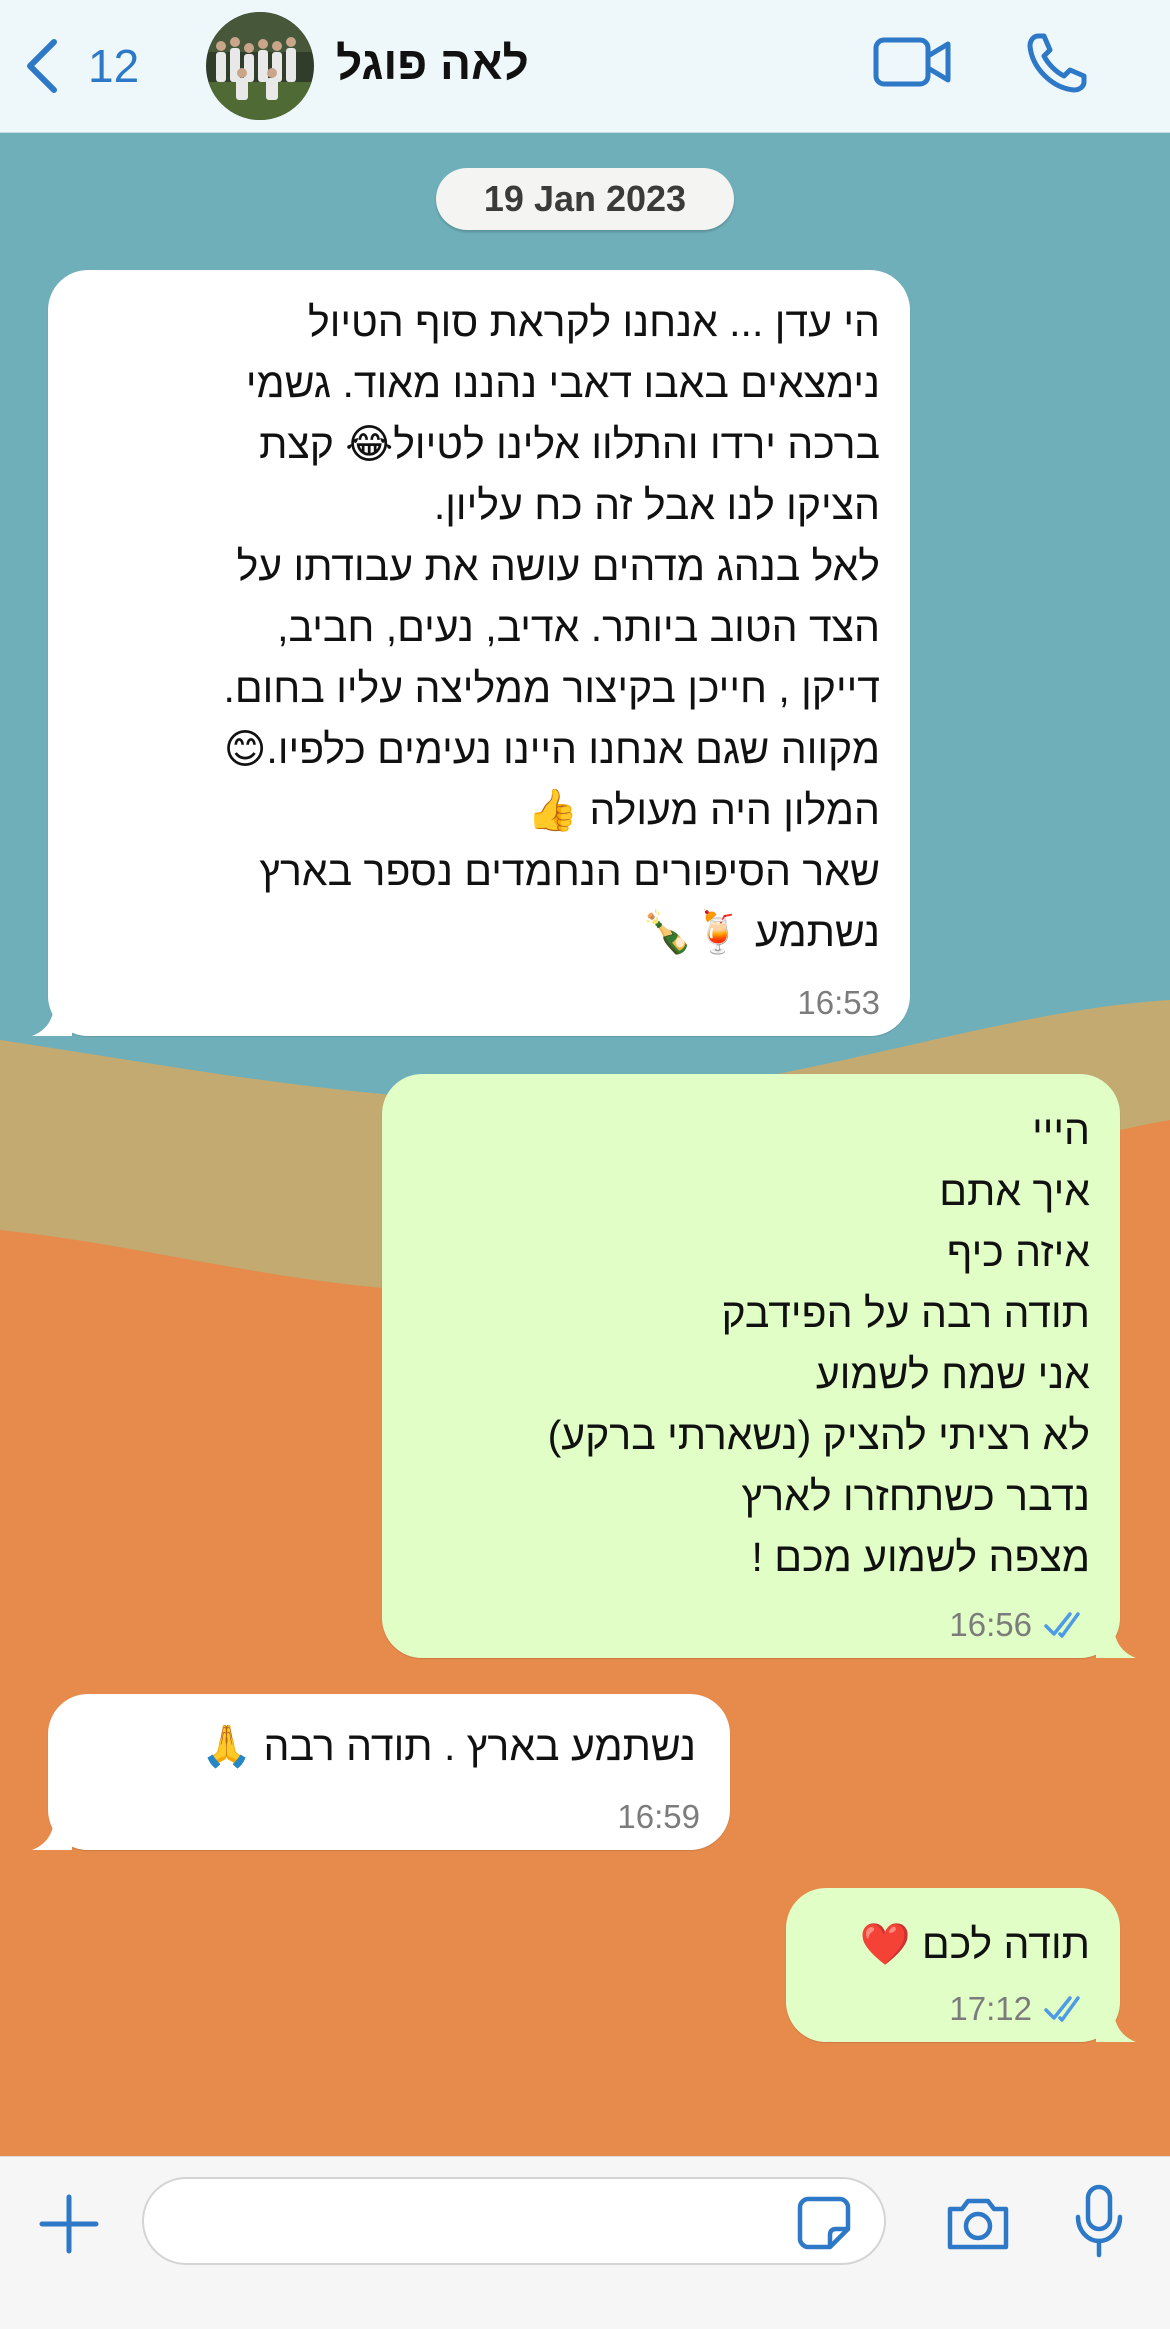  Describe the element at coordinates (514, 2221) in the screenshot. I see `message-input` at that location.